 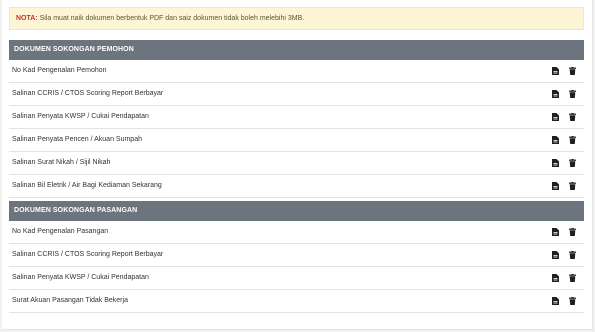 I want to click on document-label: Salinan Surat Nikah / Sijil Nikah, so click(x=61, y=162).